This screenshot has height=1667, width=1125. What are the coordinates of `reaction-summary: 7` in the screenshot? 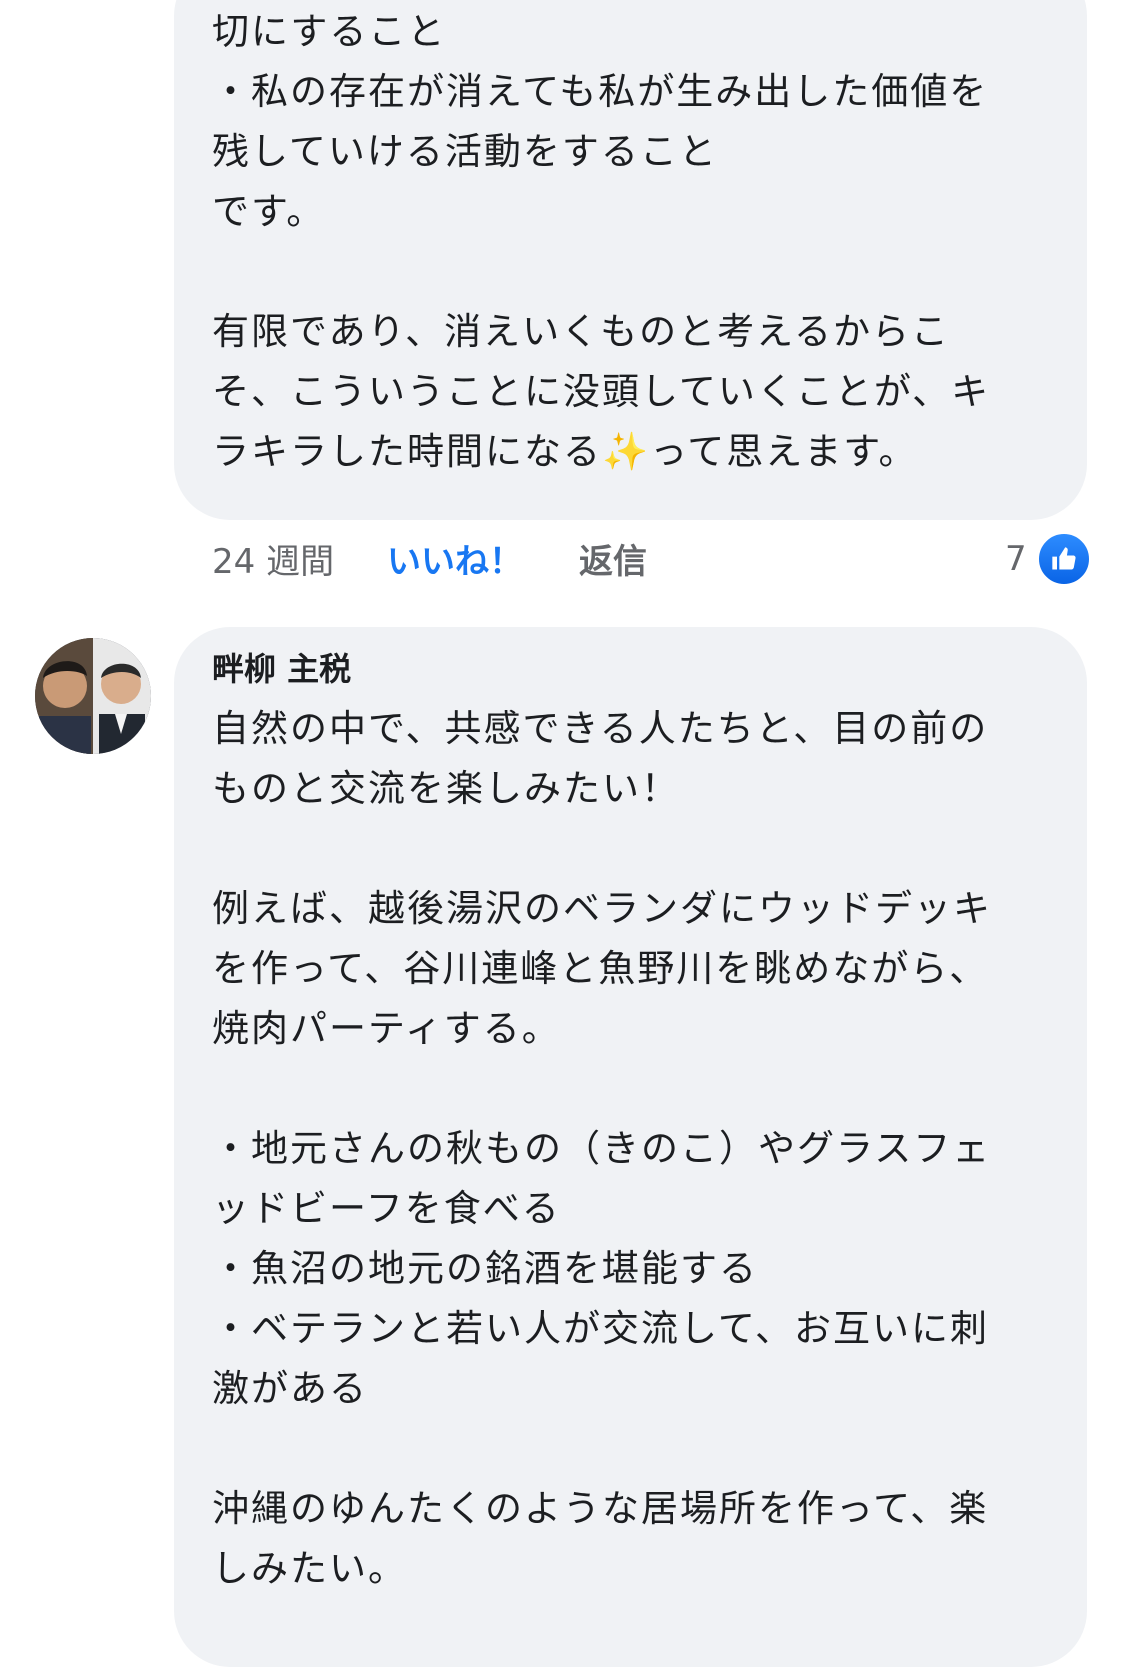 It's located at (1048, 559).